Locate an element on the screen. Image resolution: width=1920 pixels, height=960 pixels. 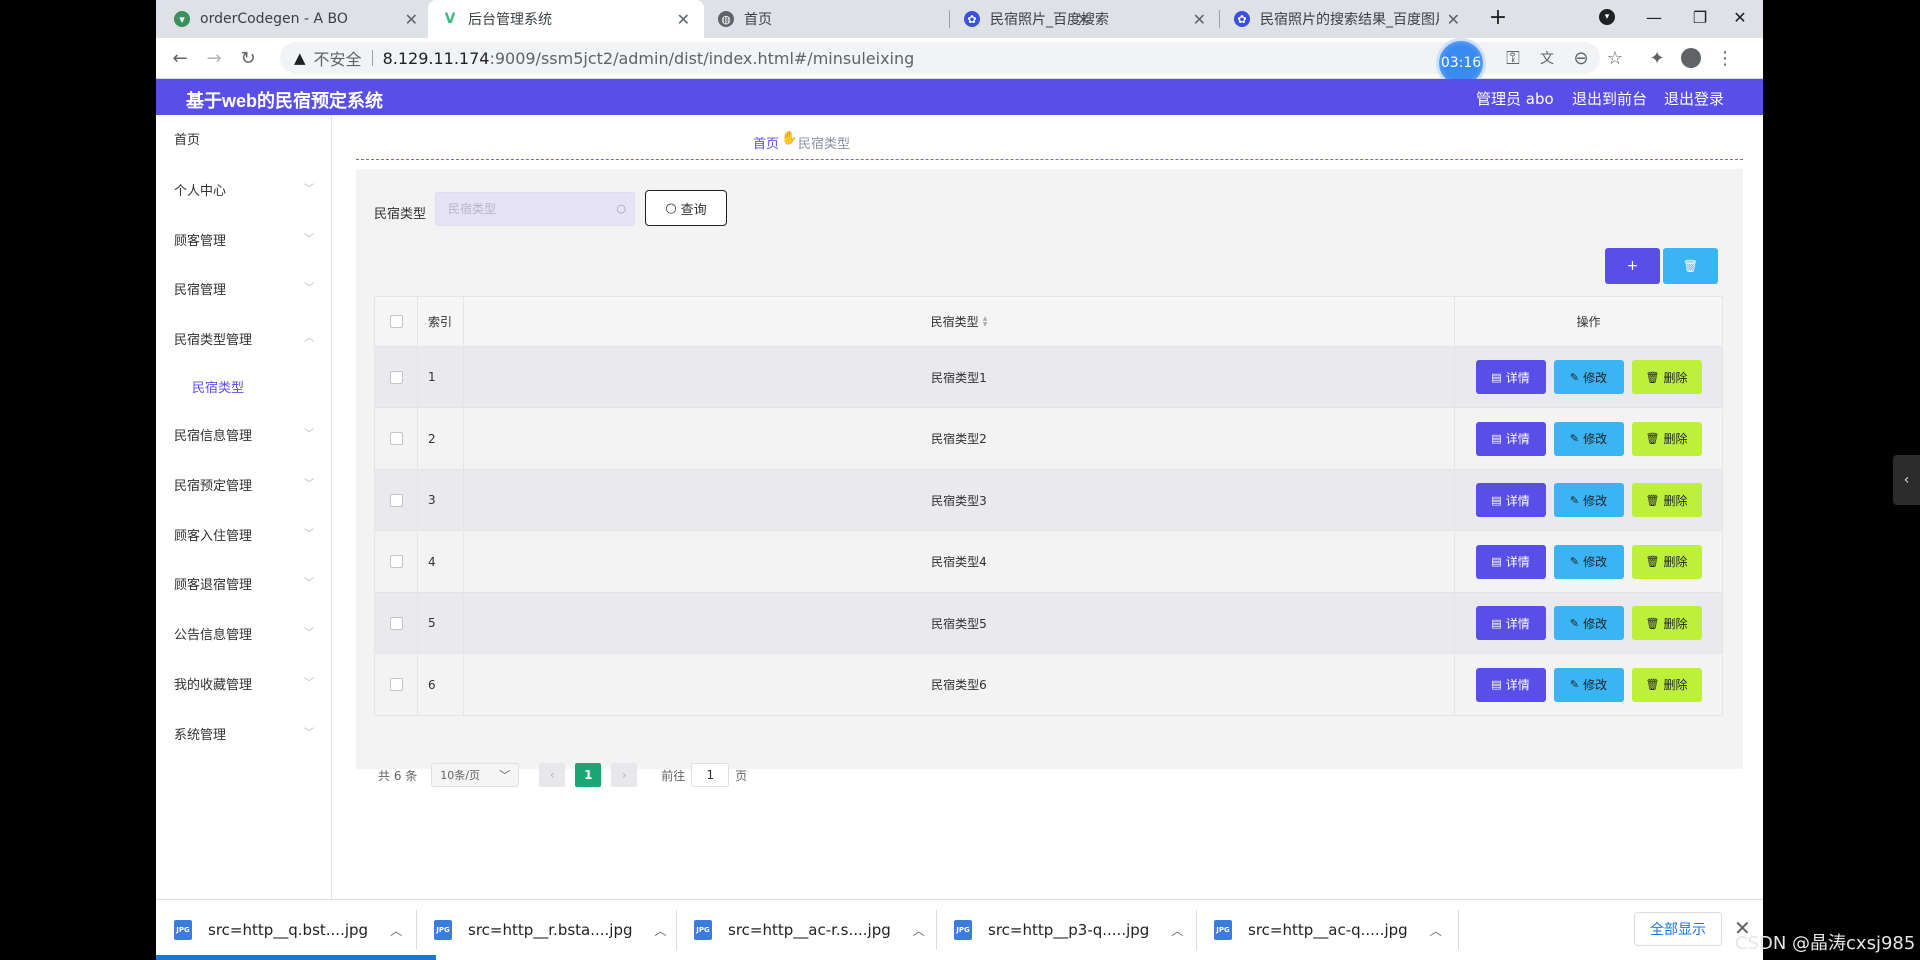
logout-link: 退出登录 is located at coordinates (1694, 98).